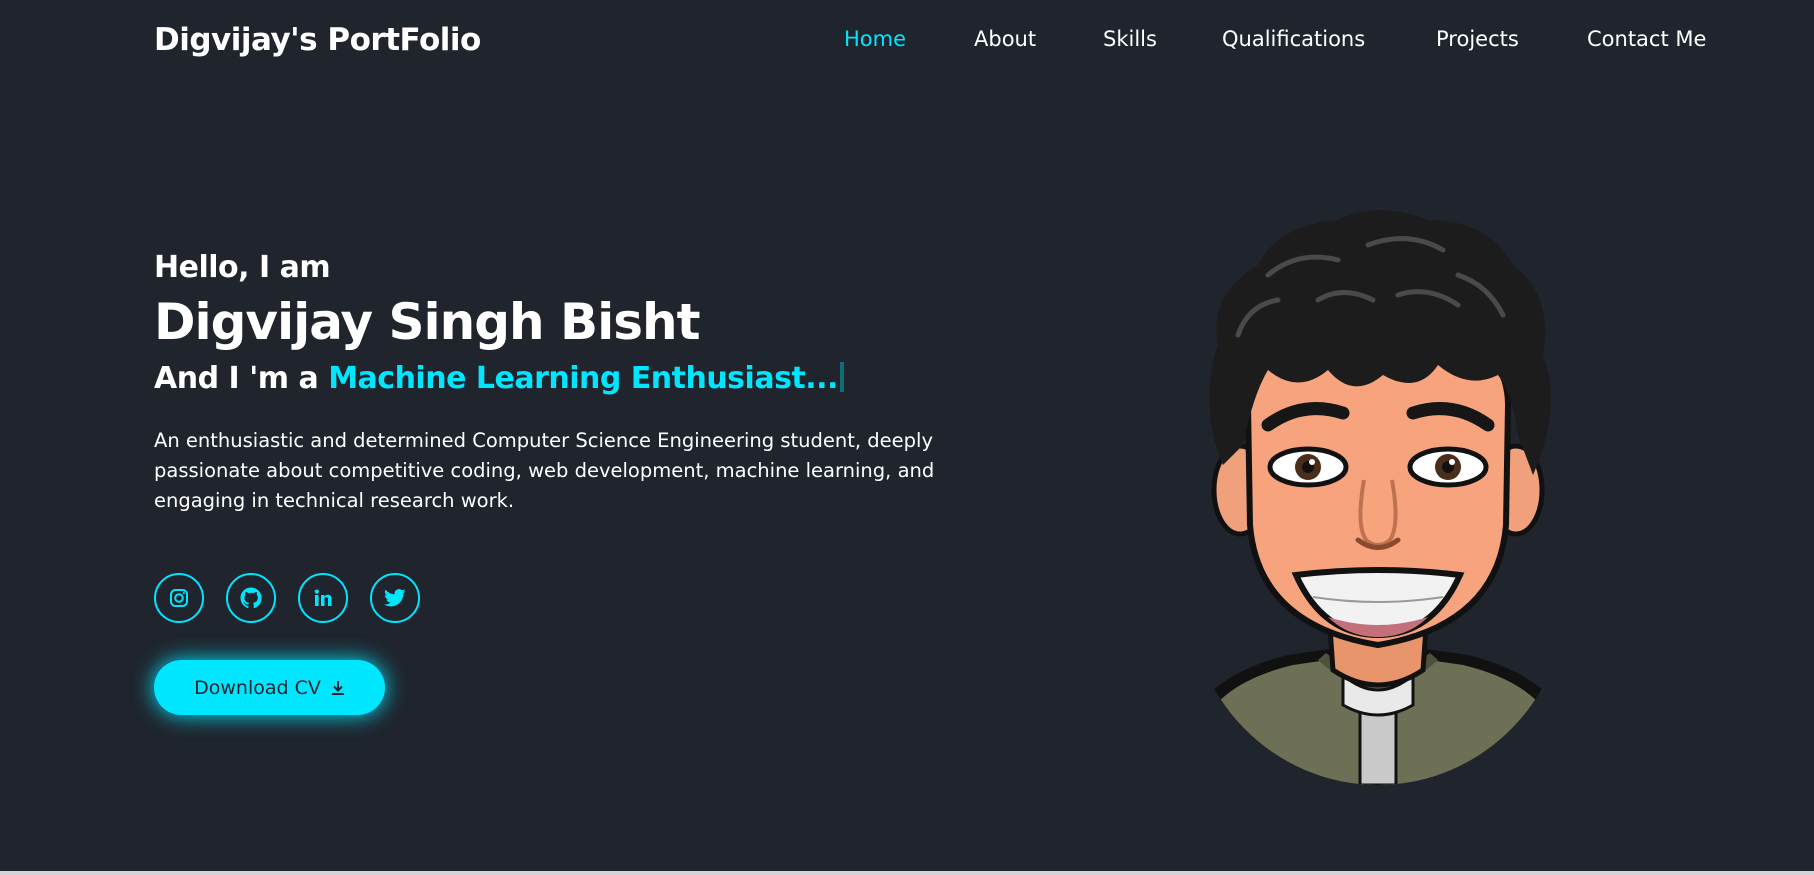  Describe the element at coordinates (242, 267) in the screenshot. I see `hero-greeting: Hello, I am` at that location.